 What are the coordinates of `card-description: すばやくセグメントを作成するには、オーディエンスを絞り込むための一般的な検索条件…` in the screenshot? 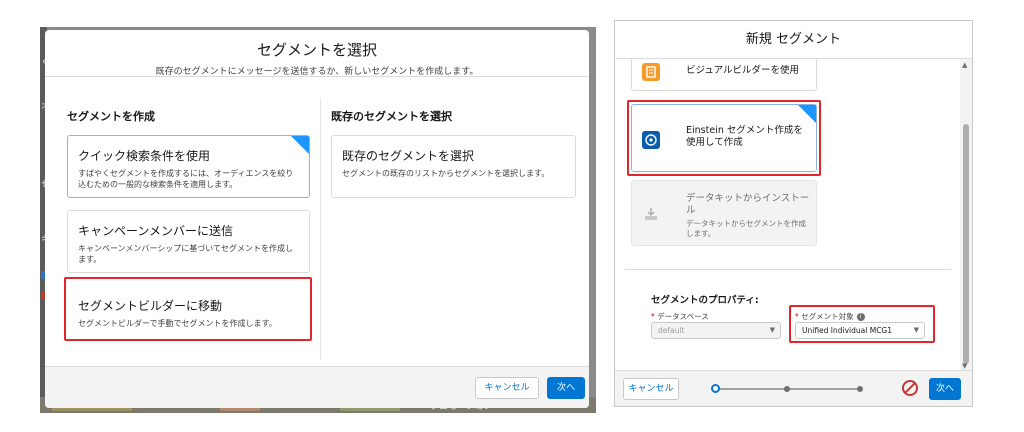 It's located at (186, 179).